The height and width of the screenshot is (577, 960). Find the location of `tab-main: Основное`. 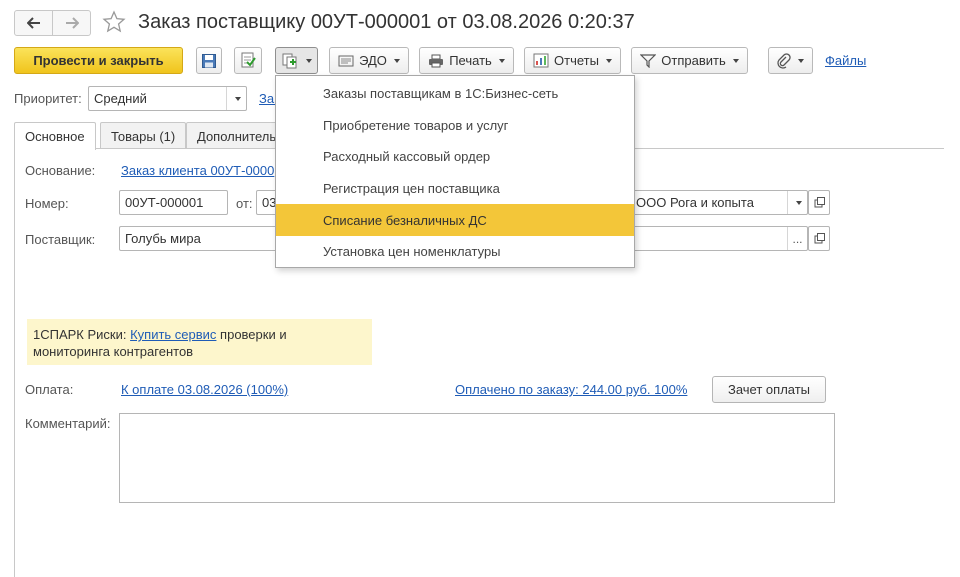

tab-main: Основное is located at coordinates (55, 136).